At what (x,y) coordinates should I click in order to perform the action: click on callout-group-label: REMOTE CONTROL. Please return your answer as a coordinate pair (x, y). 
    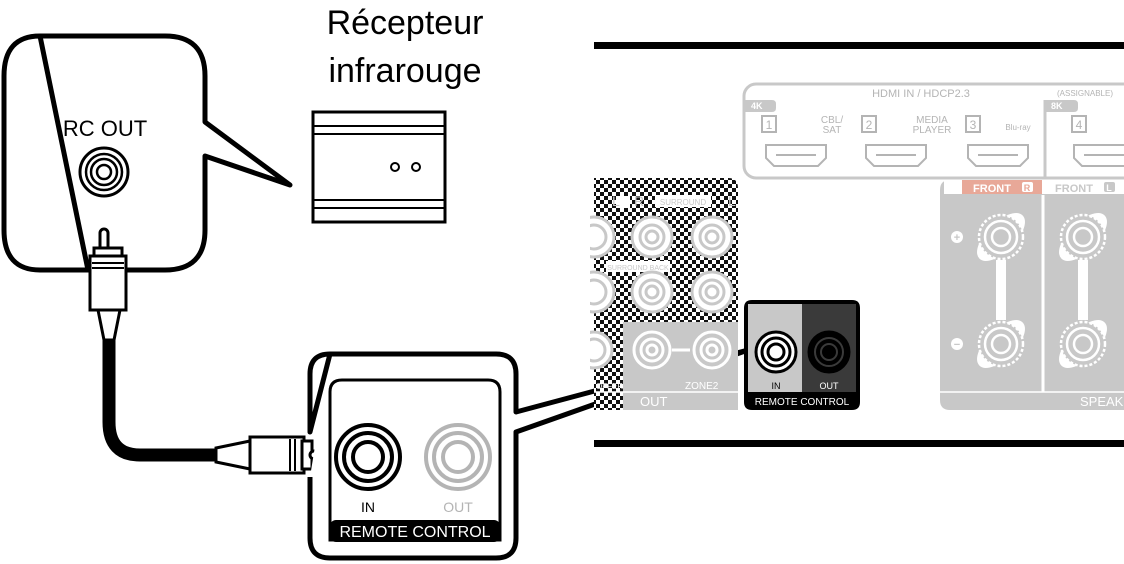
    Looking at the image, I should click on (414, 532).